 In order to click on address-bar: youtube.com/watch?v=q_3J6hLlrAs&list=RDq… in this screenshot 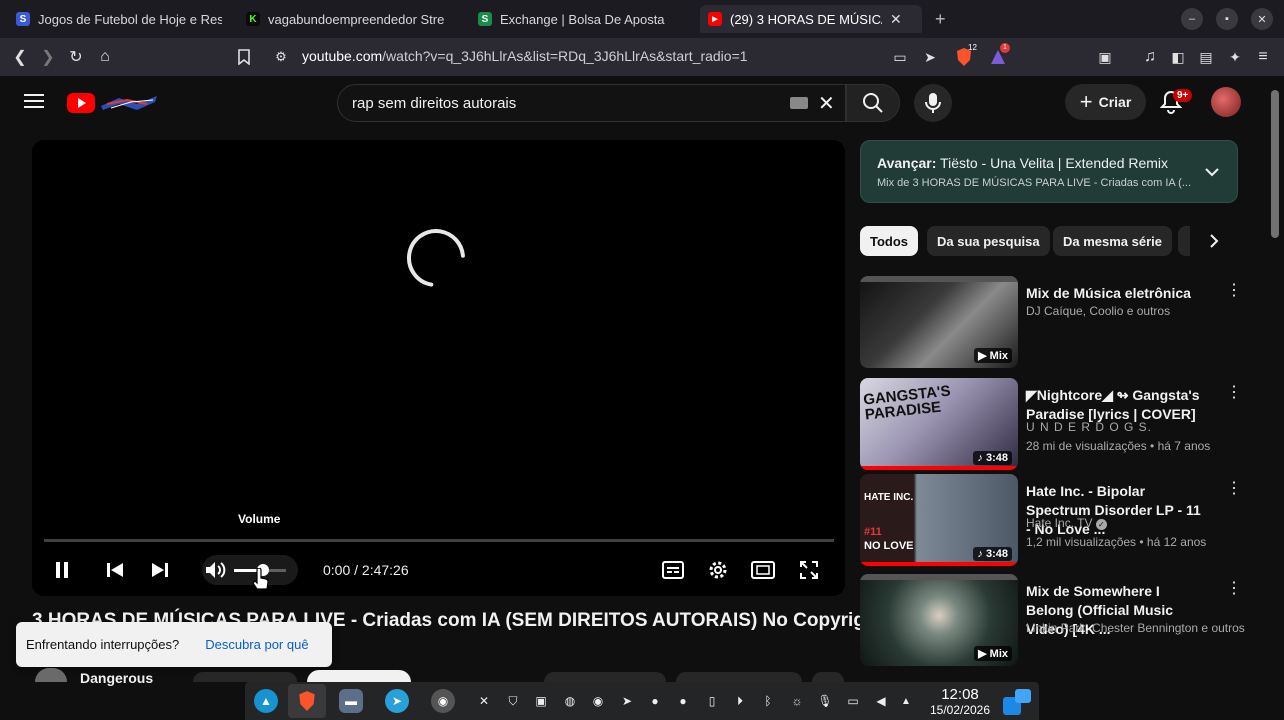, I will do `click(525, 56)`.